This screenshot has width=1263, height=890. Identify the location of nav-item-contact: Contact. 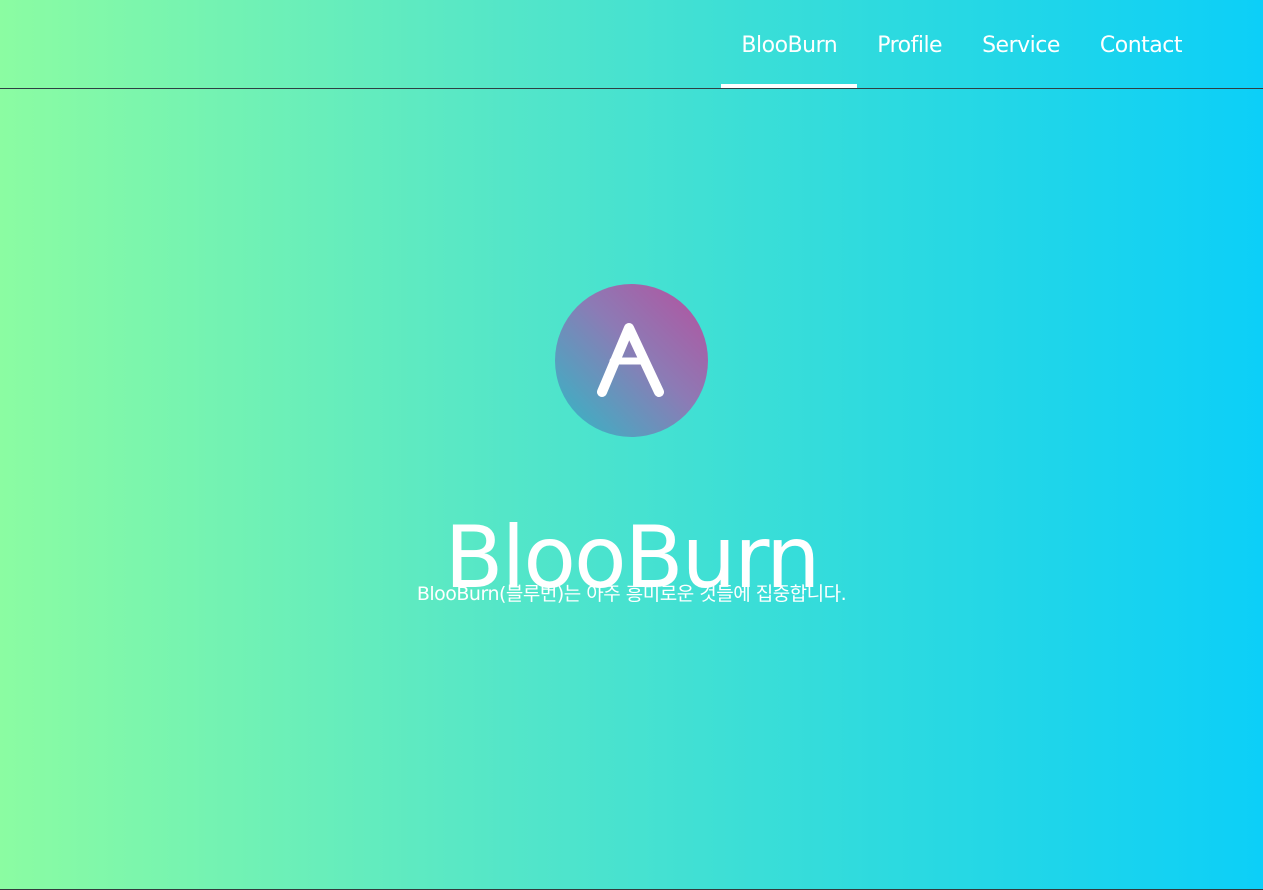
(1141, 44).